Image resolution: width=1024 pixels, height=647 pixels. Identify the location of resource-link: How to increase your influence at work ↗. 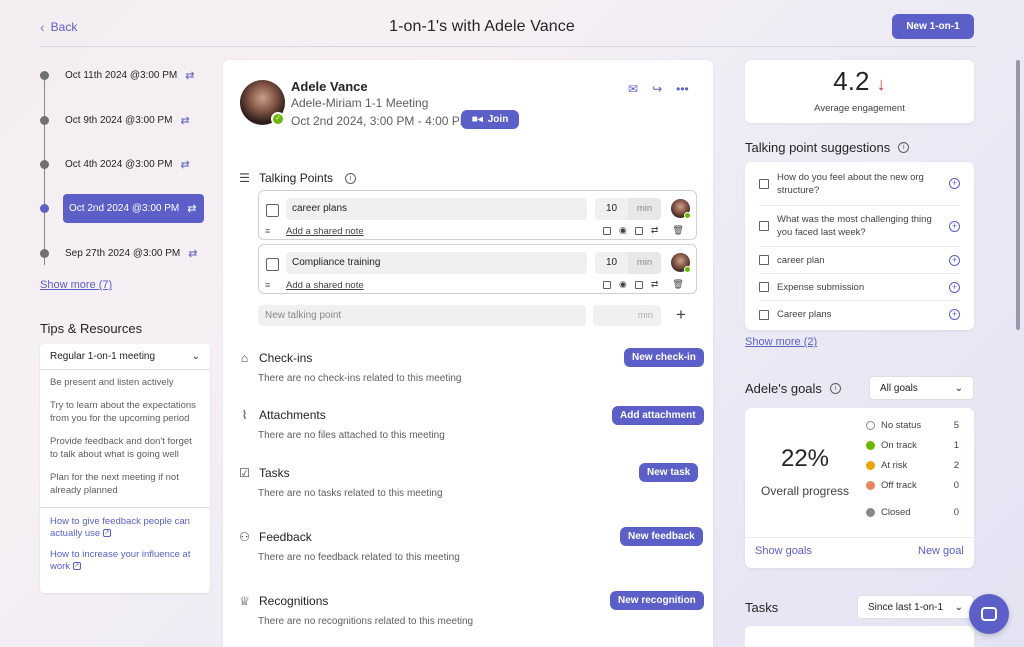
(125, 561).